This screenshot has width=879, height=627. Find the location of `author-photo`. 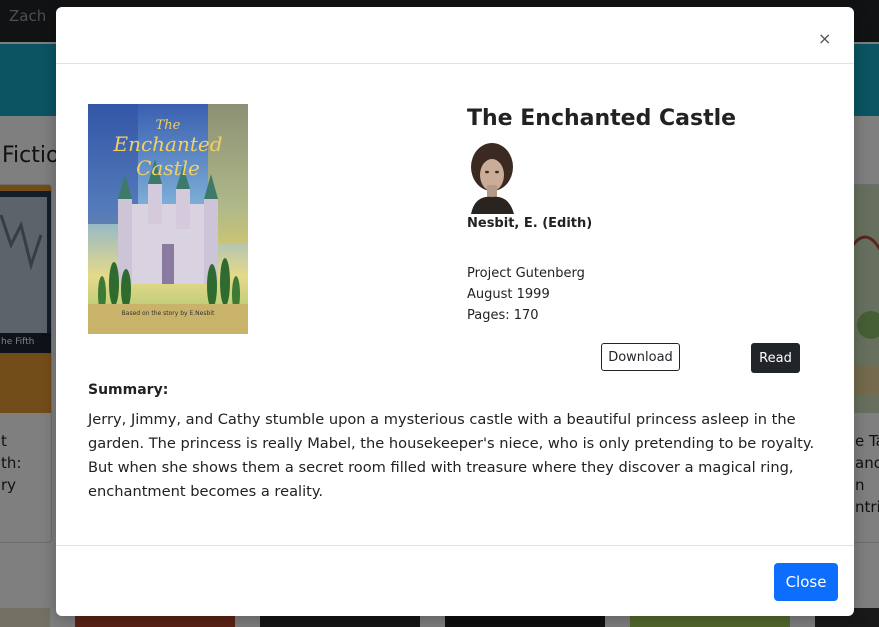

author-photo is located at coordinates (492, 177).